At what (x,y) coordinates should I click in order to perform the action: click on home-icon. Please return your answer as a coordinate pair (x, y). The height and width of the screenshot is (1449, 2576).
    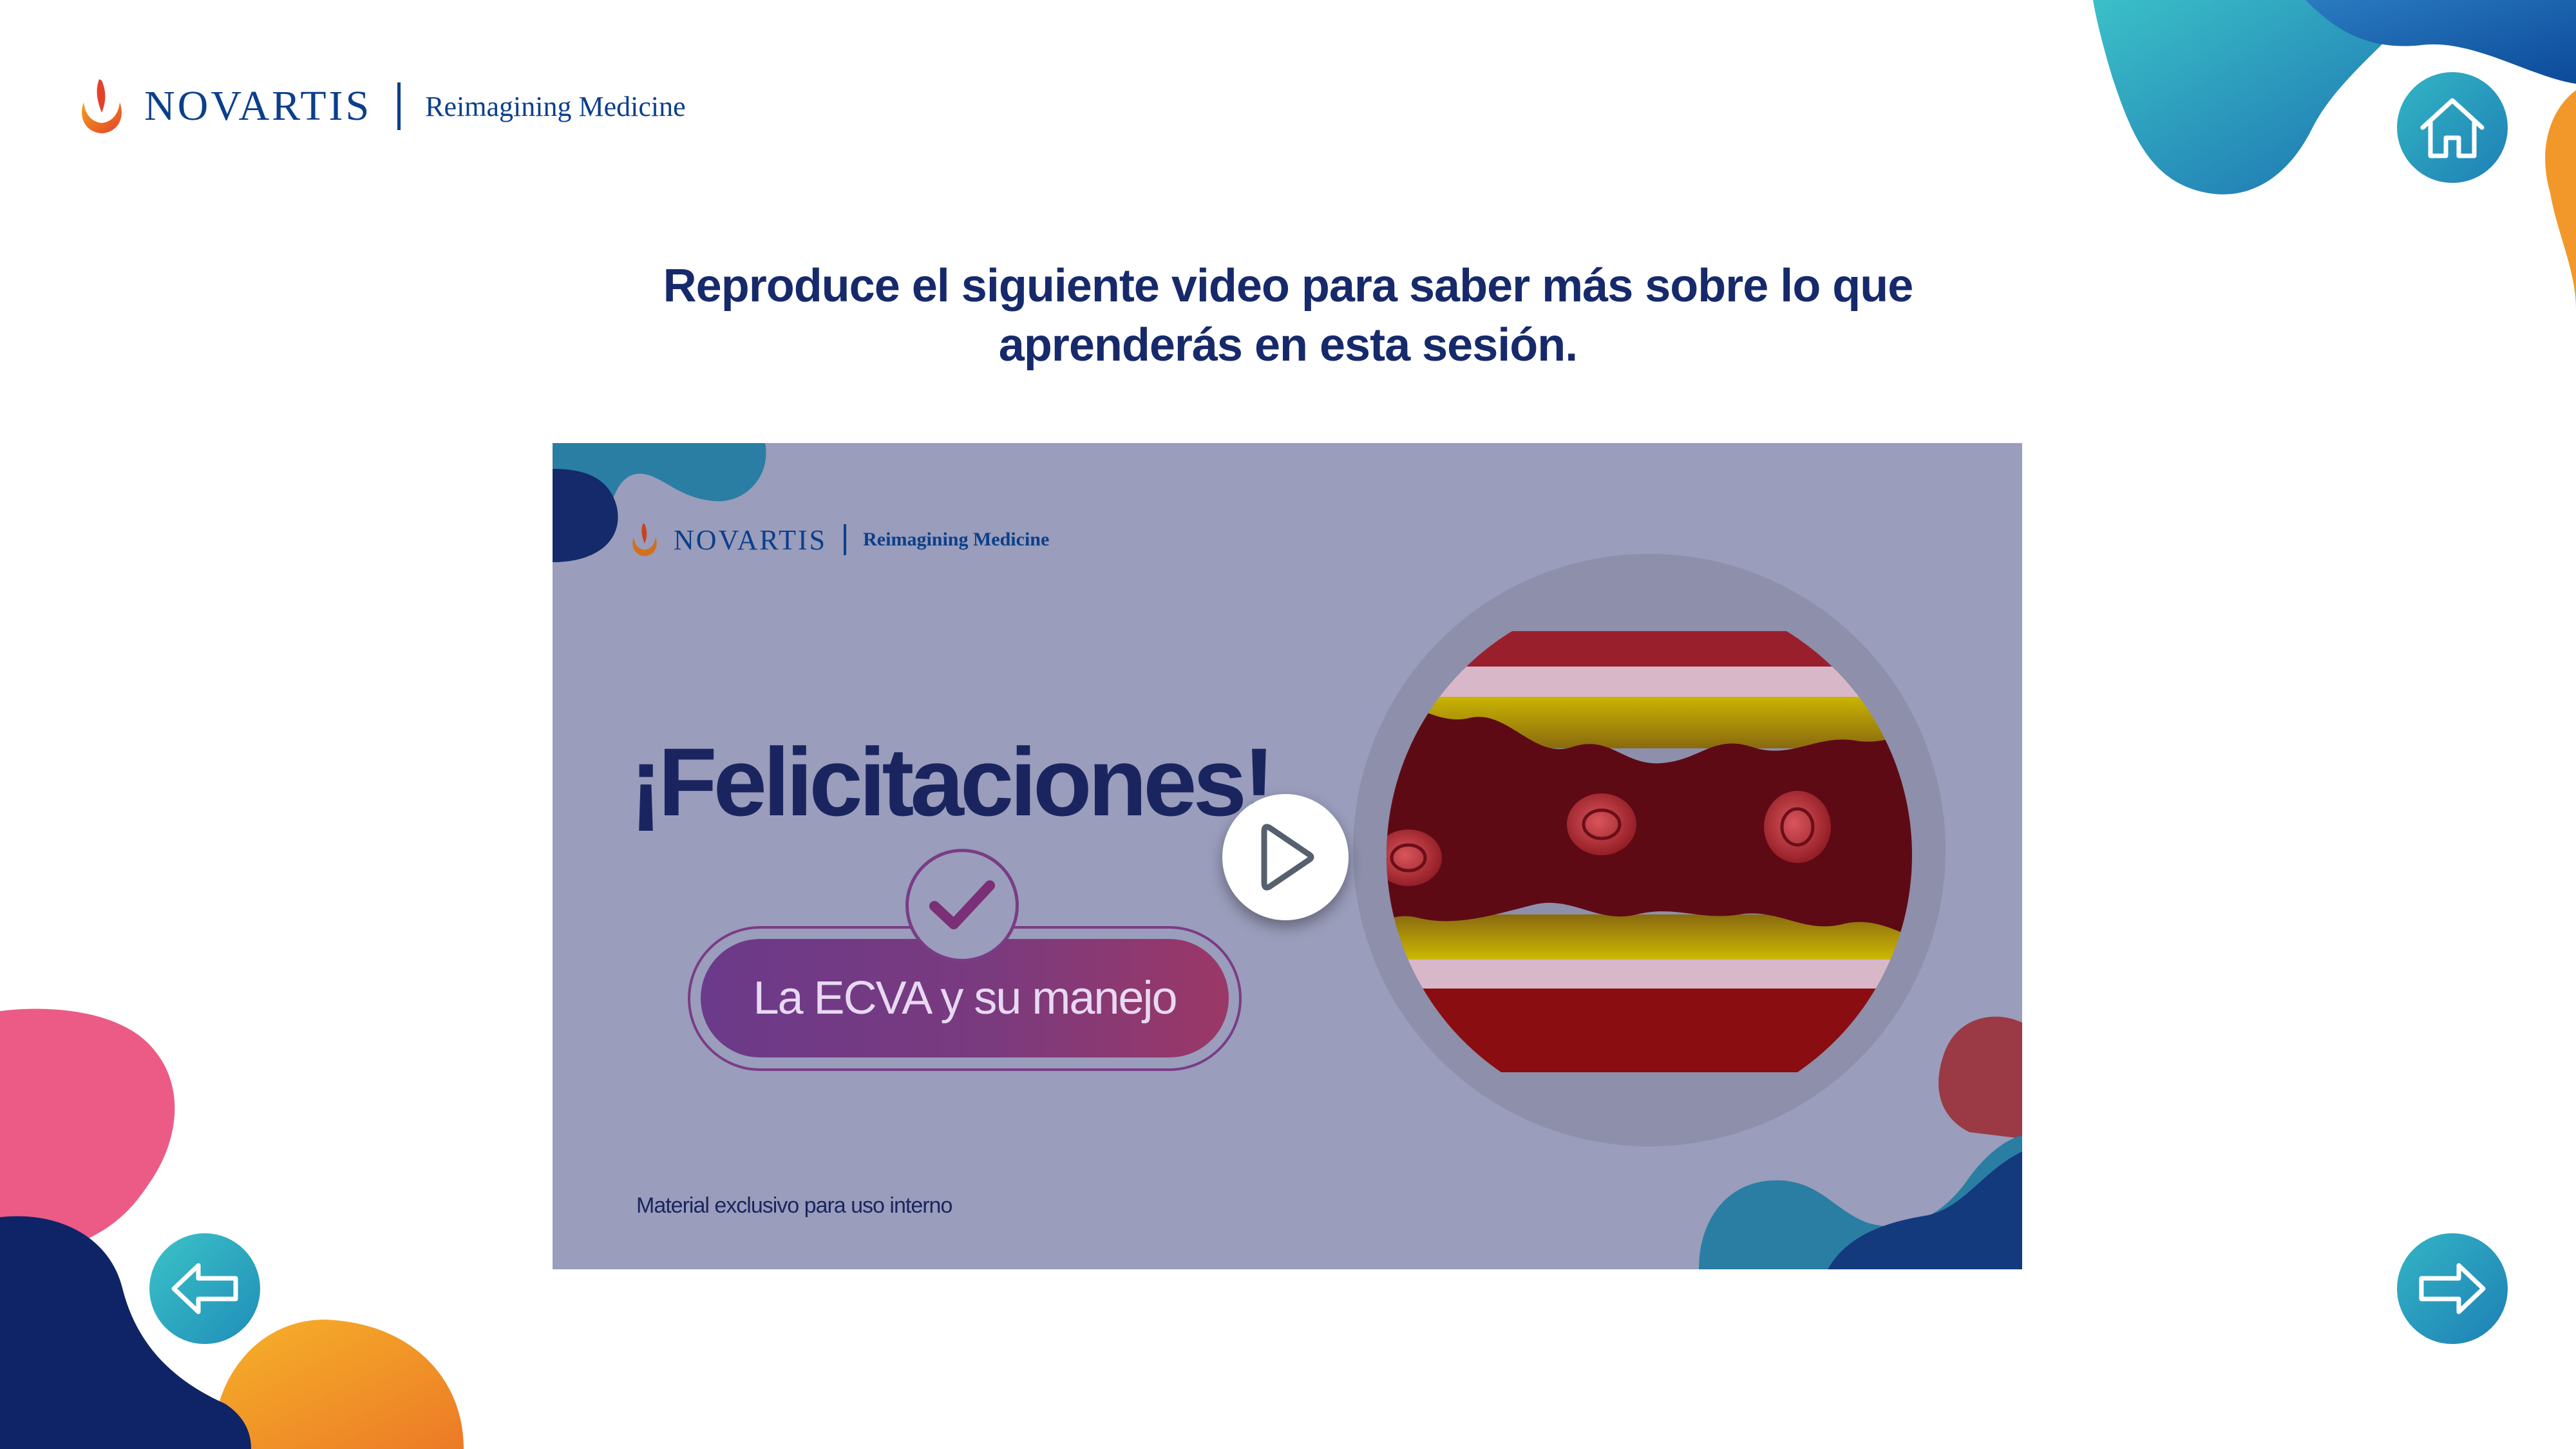
    Looking at the image, I should click on (2452, 128).